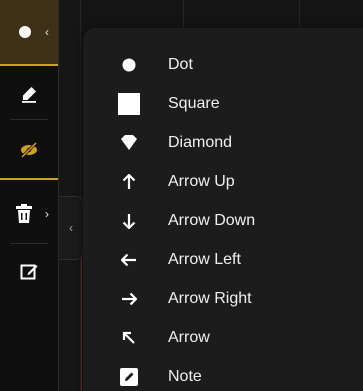 The width and height of the screenshot is (363, 391). Describe the element at coordinates (129, 338) in the screenshot. I see `arrow-diagonal-icon` at that location.